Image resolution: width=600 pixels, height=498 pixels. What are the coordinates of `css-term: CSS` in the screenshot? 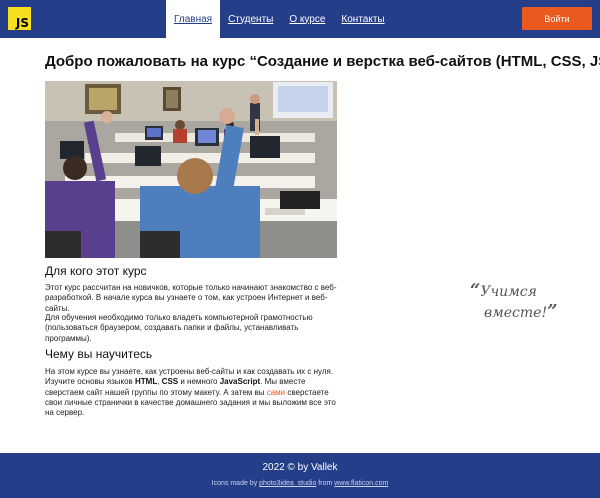 It's located at (170, 382).